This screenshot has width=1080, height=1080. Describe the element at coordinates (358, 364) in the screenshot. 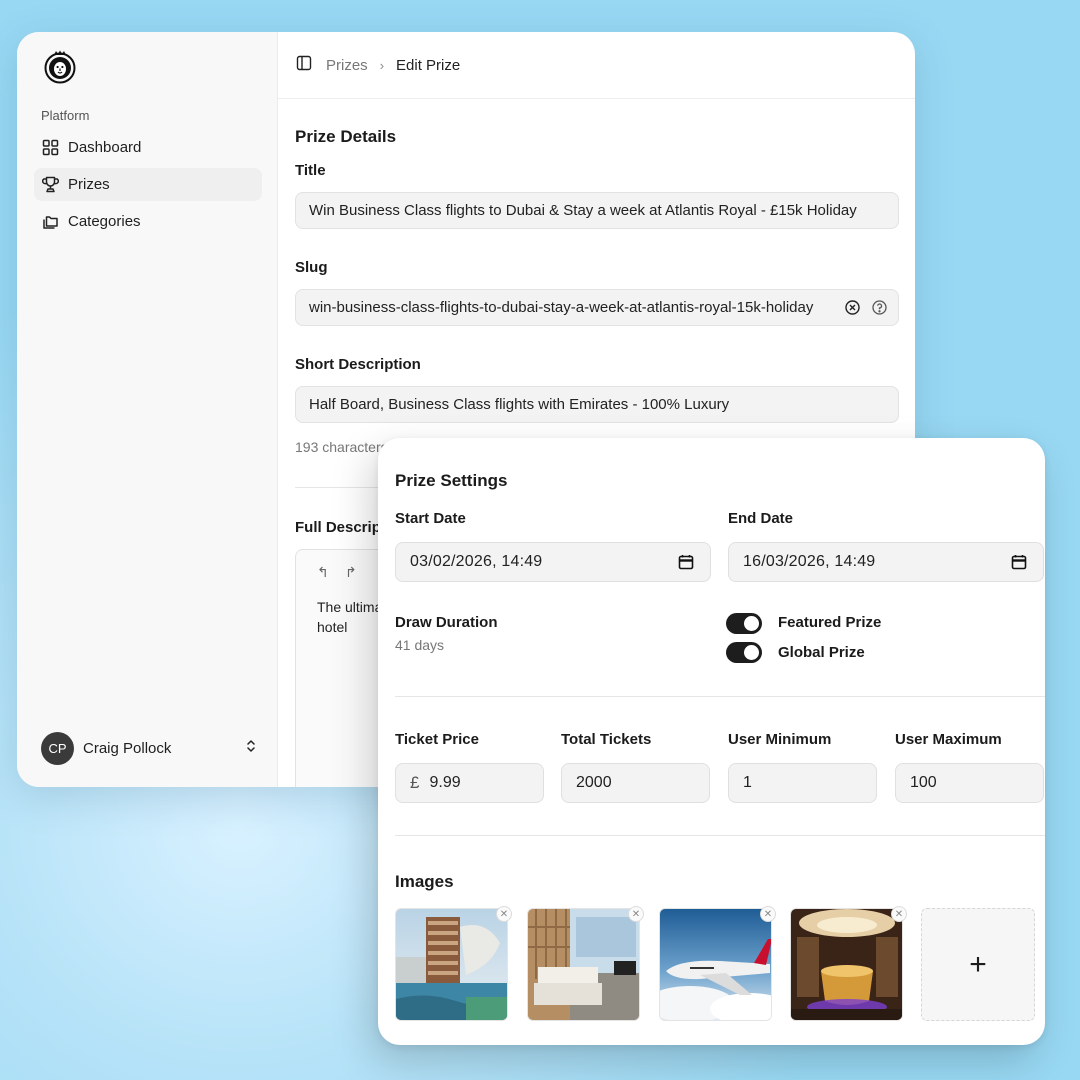

I see `short-description-label: Short Description` at that location.